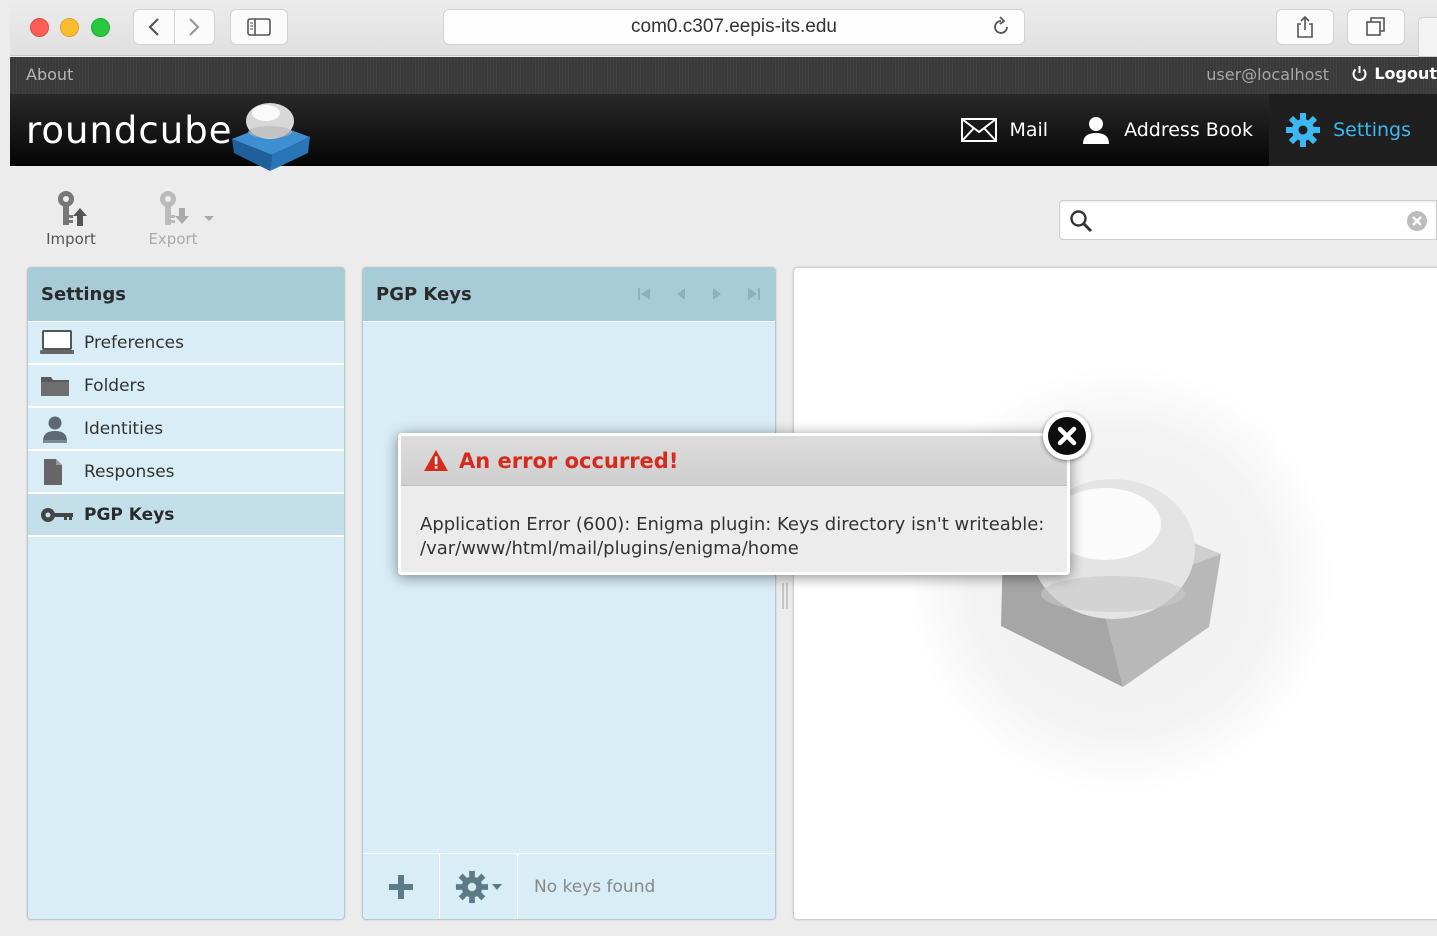  What do you see at coordinates (723, 75) in the screenshot?
I see `topline: About user@localhost Logout` at bounding box center [723, 75].